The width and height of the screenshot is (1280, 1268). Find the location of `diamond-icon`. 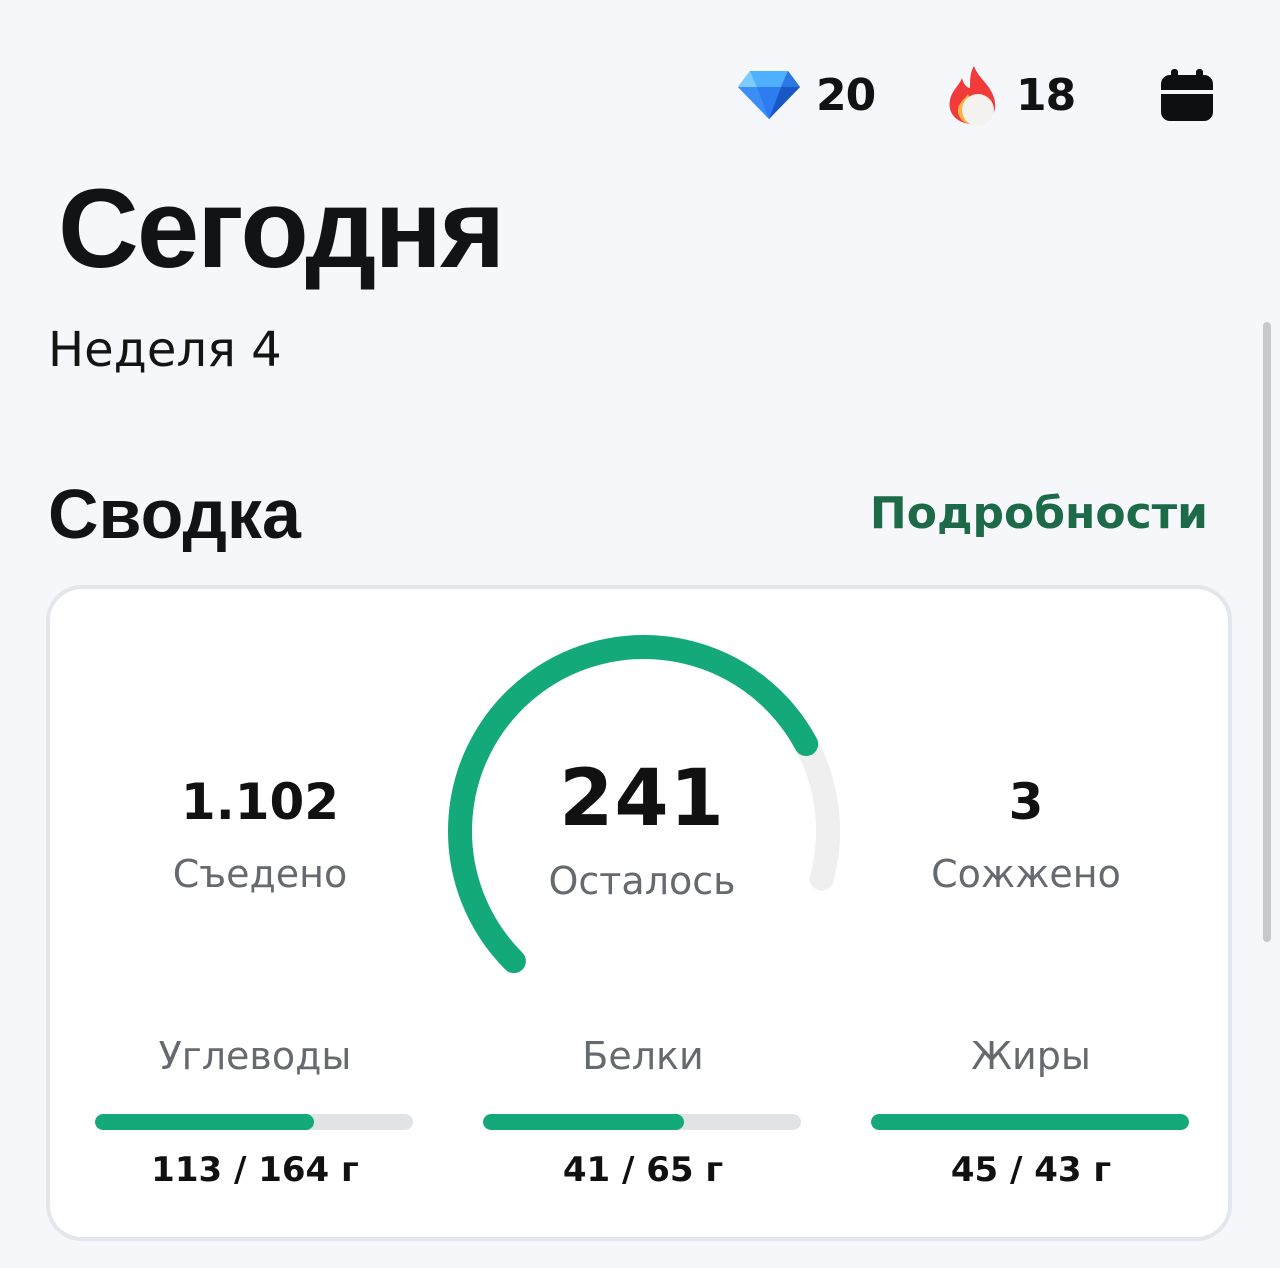

diamond-icon is located at coordinates (769, 95).